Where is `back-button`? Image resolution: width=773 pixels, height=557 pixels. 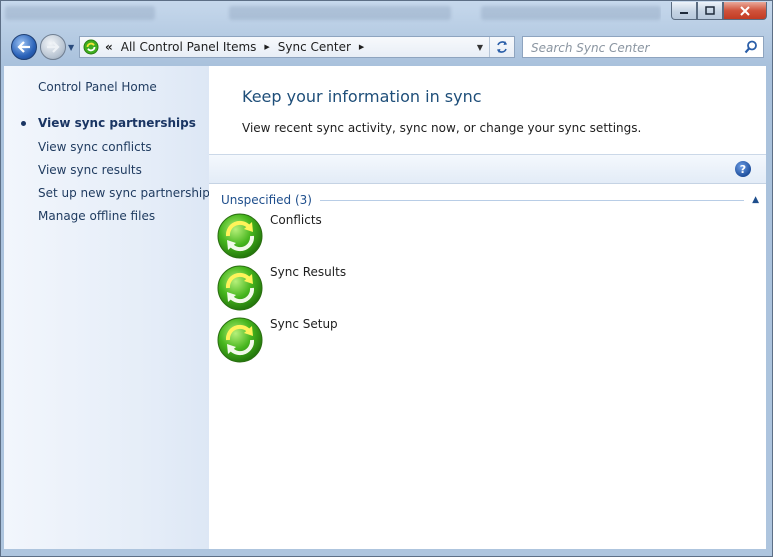
back-button is located at coordinates (24, 47).